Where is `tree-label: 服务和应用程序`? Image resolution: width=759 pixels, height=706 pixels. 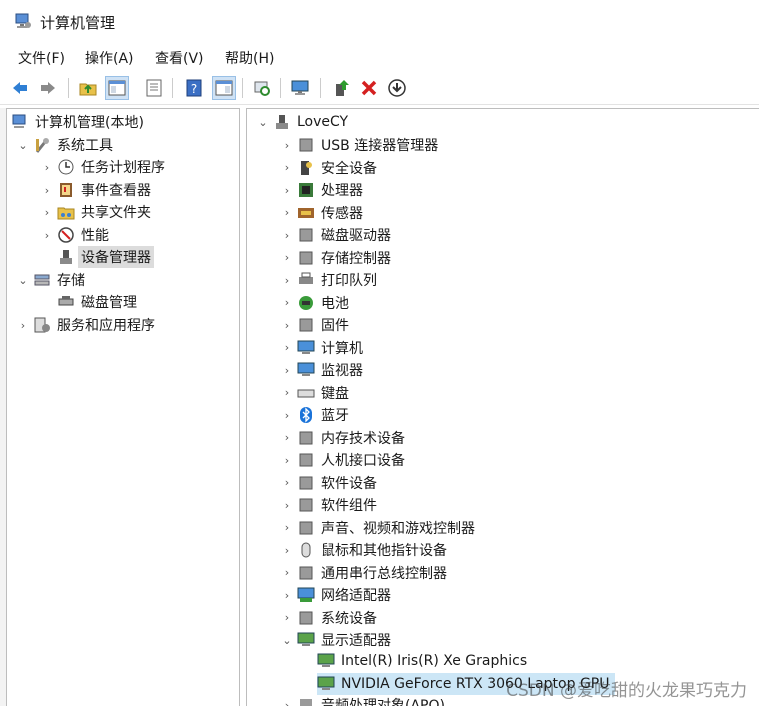 tree-label: 服务和应用程序 is located at coordinates (106, 326).